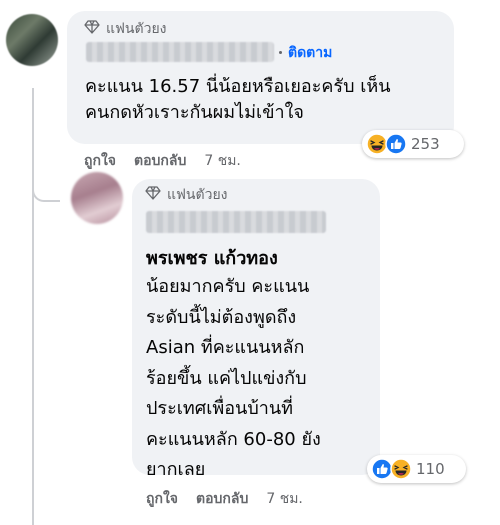 This screenshot has width=500, height=525. What do you see at coordinates (212, 257) in the screenshot?
I see `mentioned-author: พรเพชร แก้วทอง` at bounding box center [212, 257].